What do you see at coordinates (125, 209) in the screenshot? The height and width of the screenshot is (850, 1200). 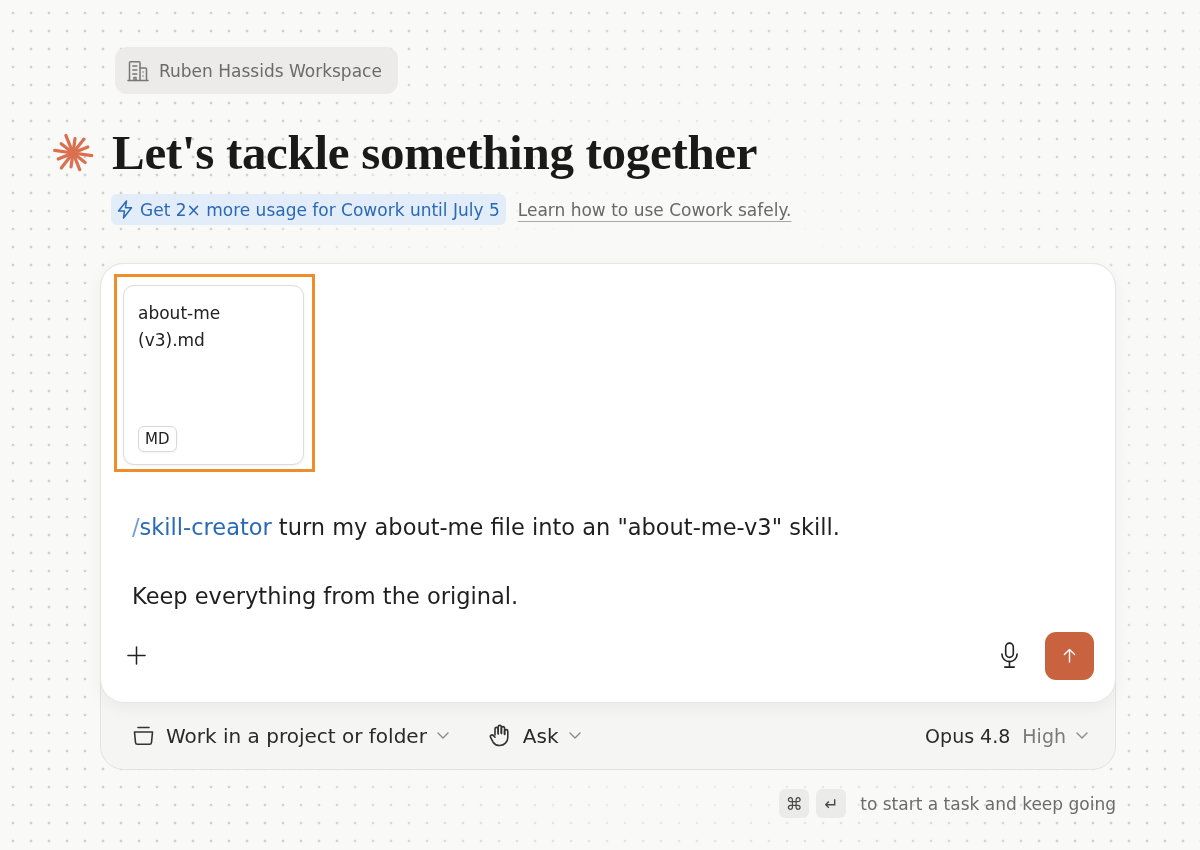 I see `lightning-icon` at bounding box center [125, 209].